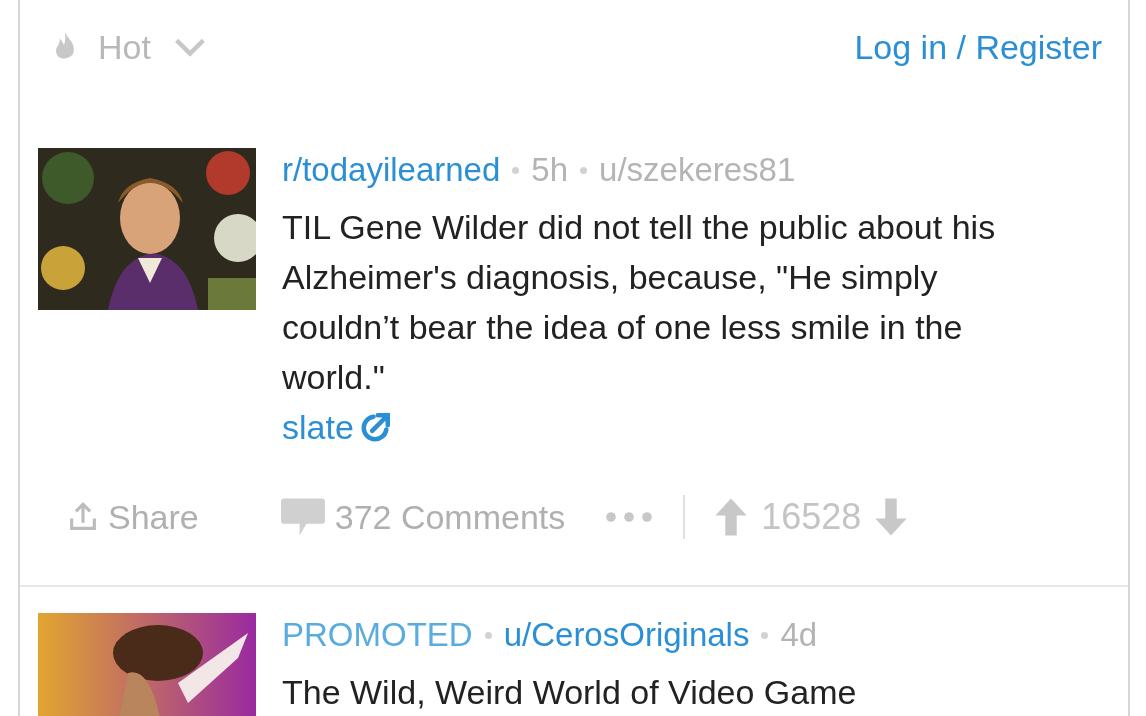 The width and height of the screenshot is (1146, 716). What do you see at coordinates (377, 635) in the screenshot?
I see `promoted-label: PROMOTED` at bounding box center [377, 635].